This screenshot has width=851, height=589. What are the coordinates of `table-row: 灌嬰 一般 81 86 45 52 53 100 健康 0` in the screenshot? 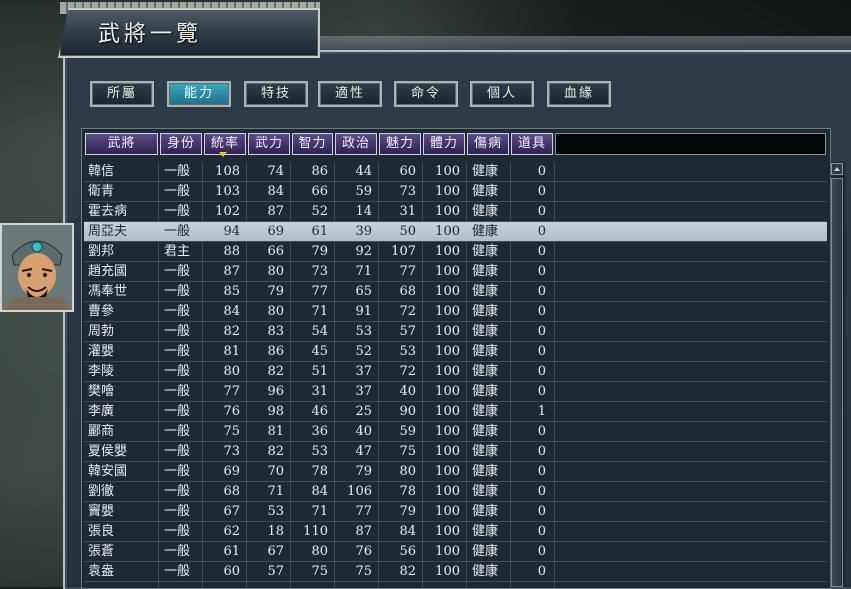 It's located at (455, 352).